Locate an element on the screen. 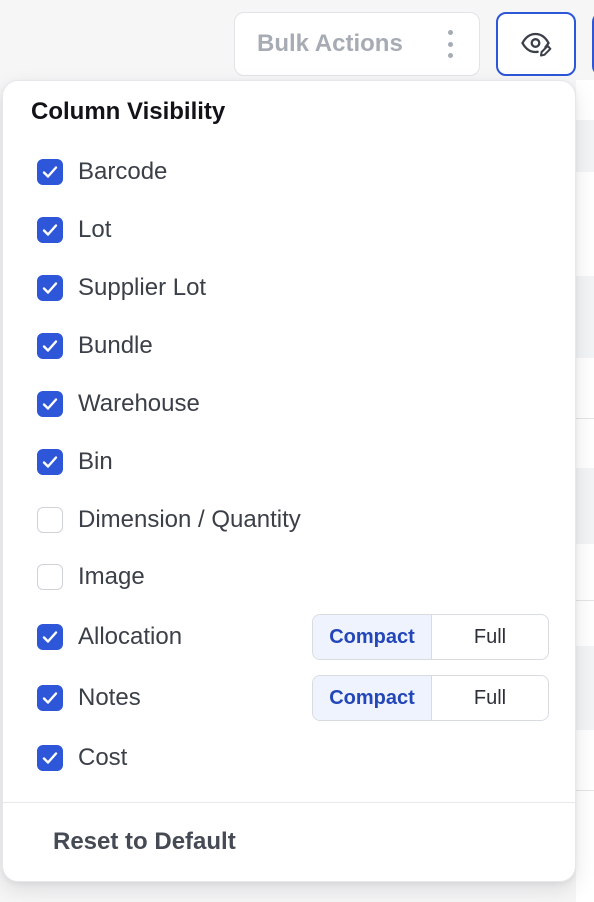 This screenshot has width=594, height=902. bulk-actions-button: Bulk Actions is located at coordinates (357, 44).